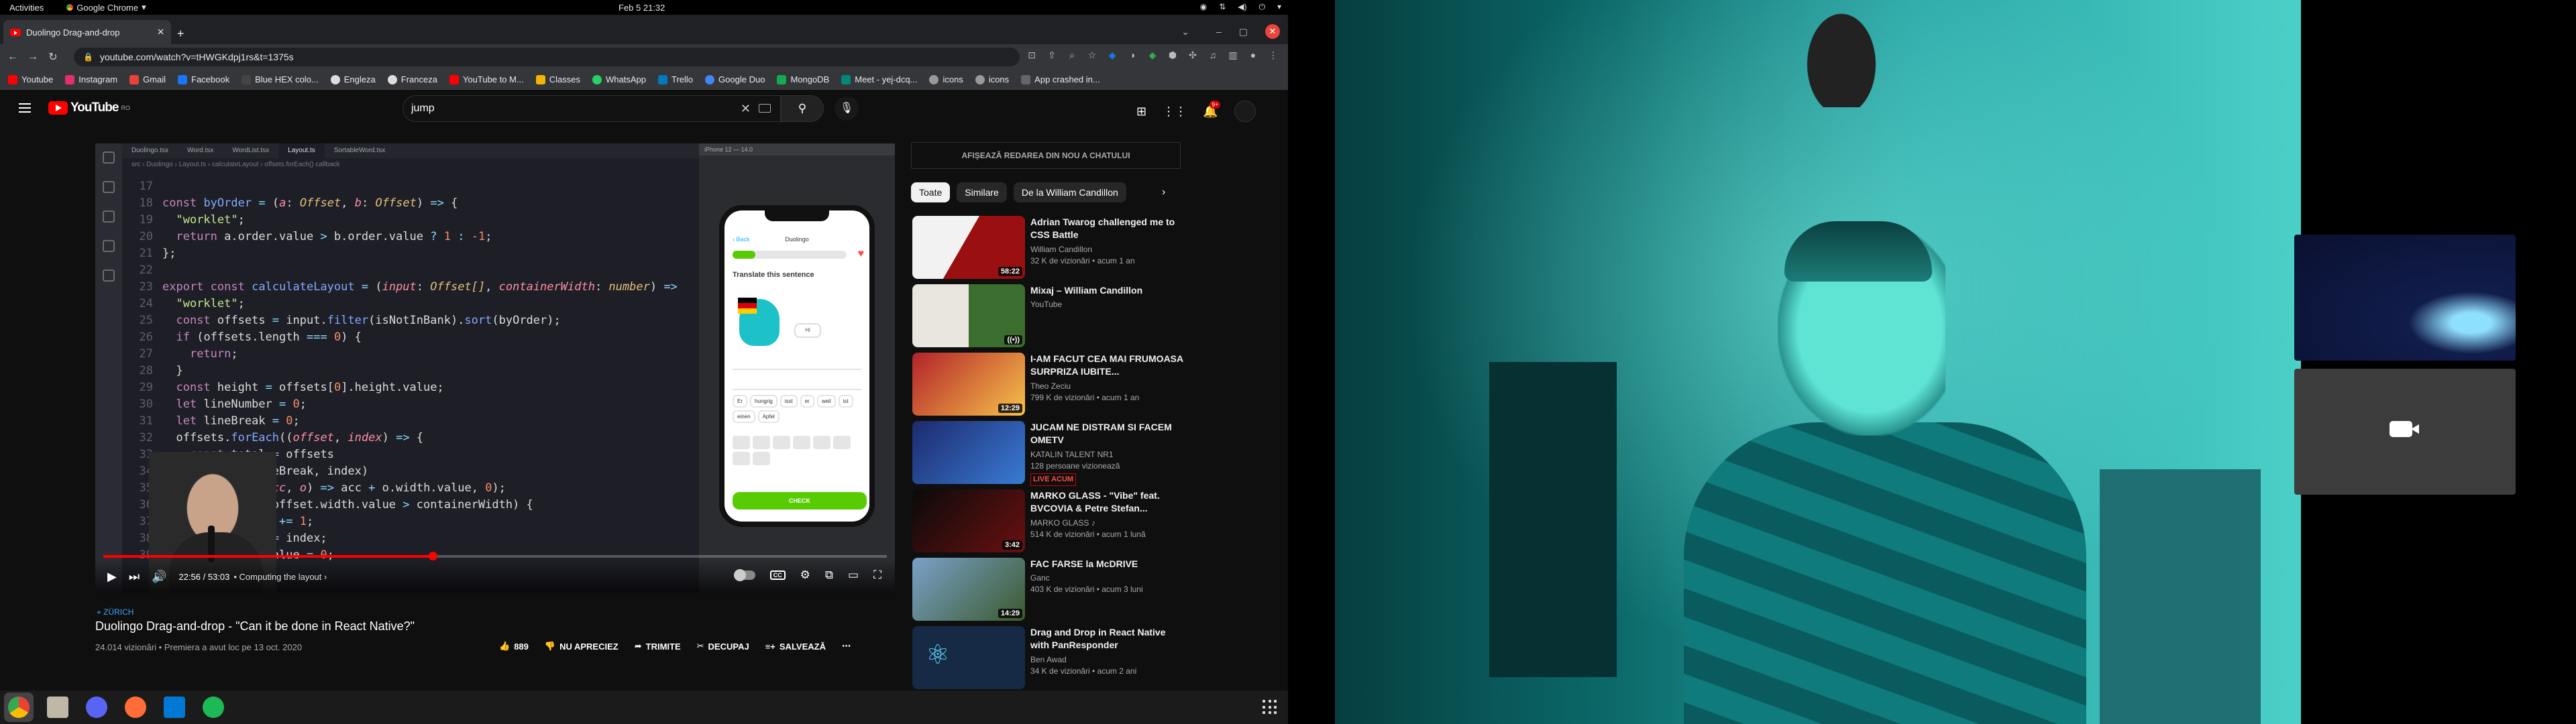 This screenshot has height=724, width=2576. What do you see at coordinates (432, 556) in the screenshot?
I see `scrubber-handle` at bounding box center [432, 556].